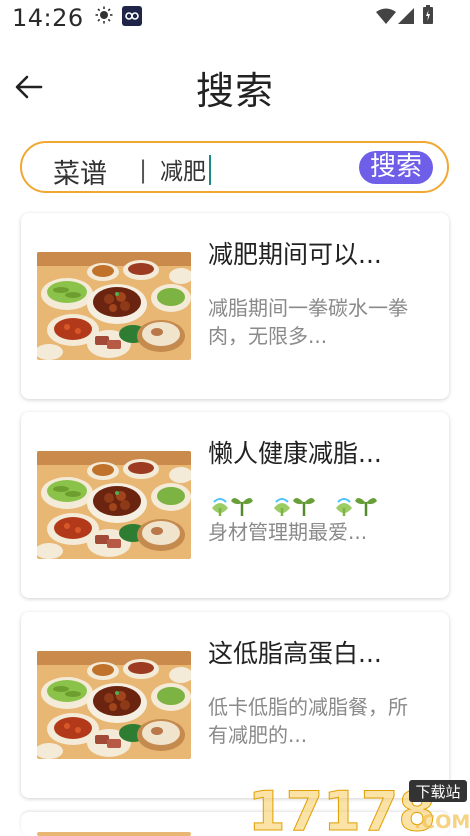  I want to click on watermark-tag: 下载站, so click(437, 792).